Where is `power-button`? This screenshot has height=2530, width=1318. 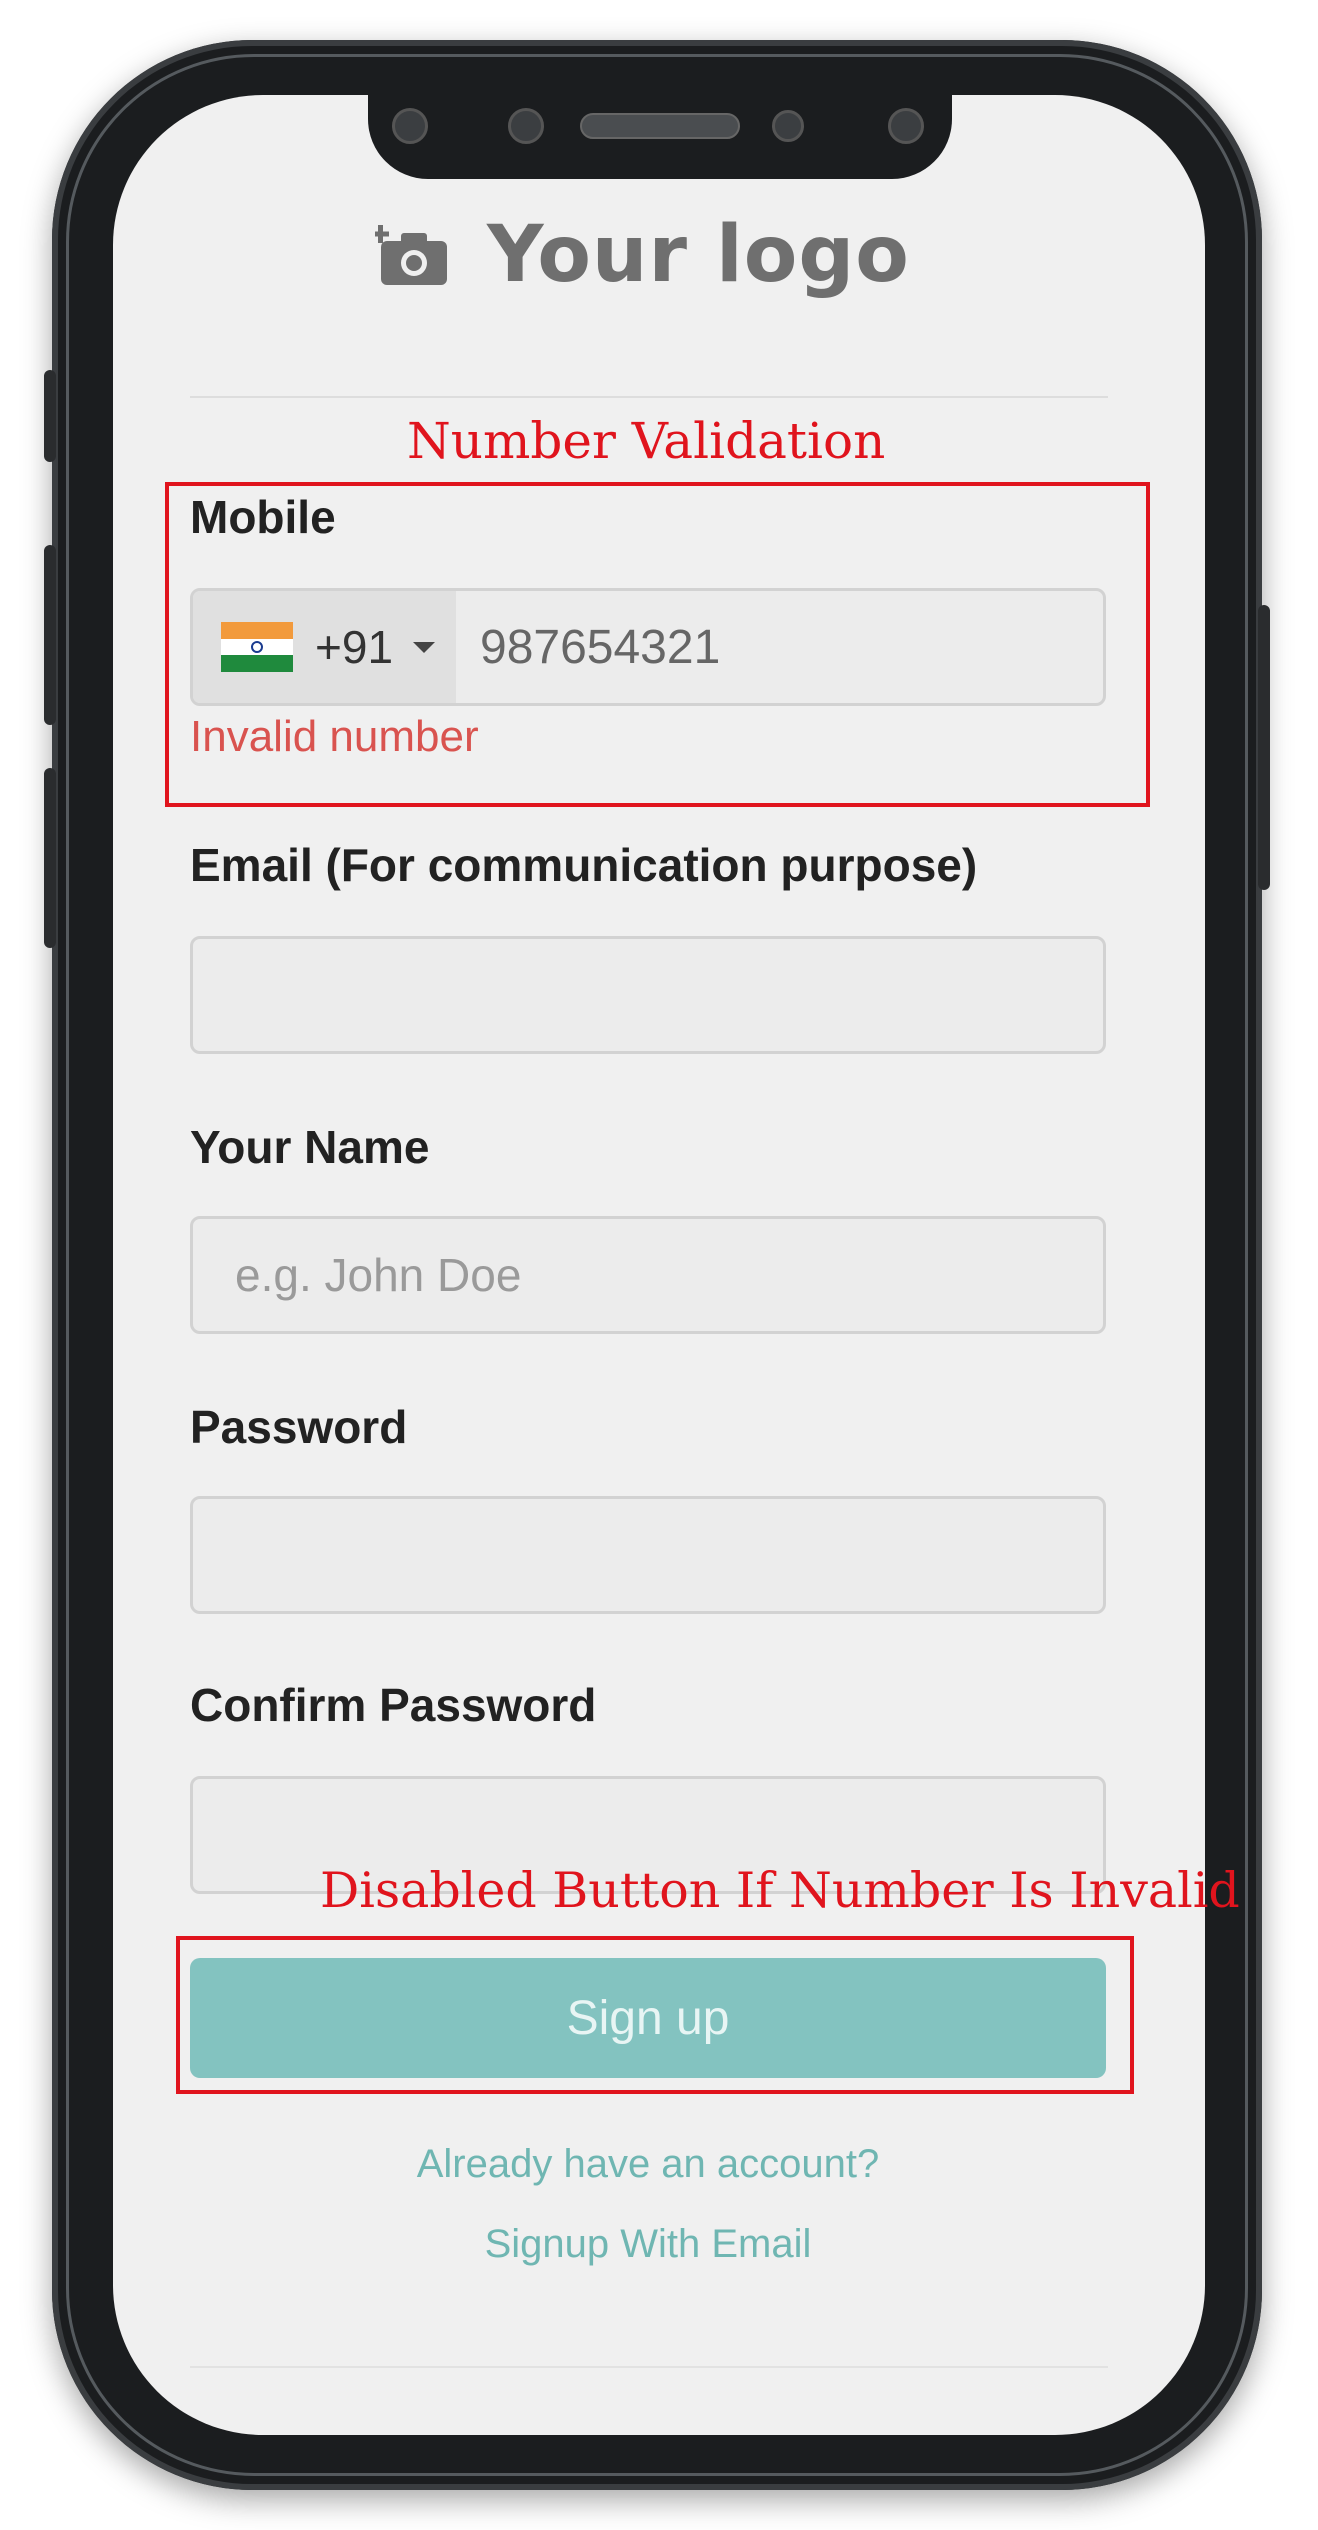 power-button is located at coordinates (1264, 747).